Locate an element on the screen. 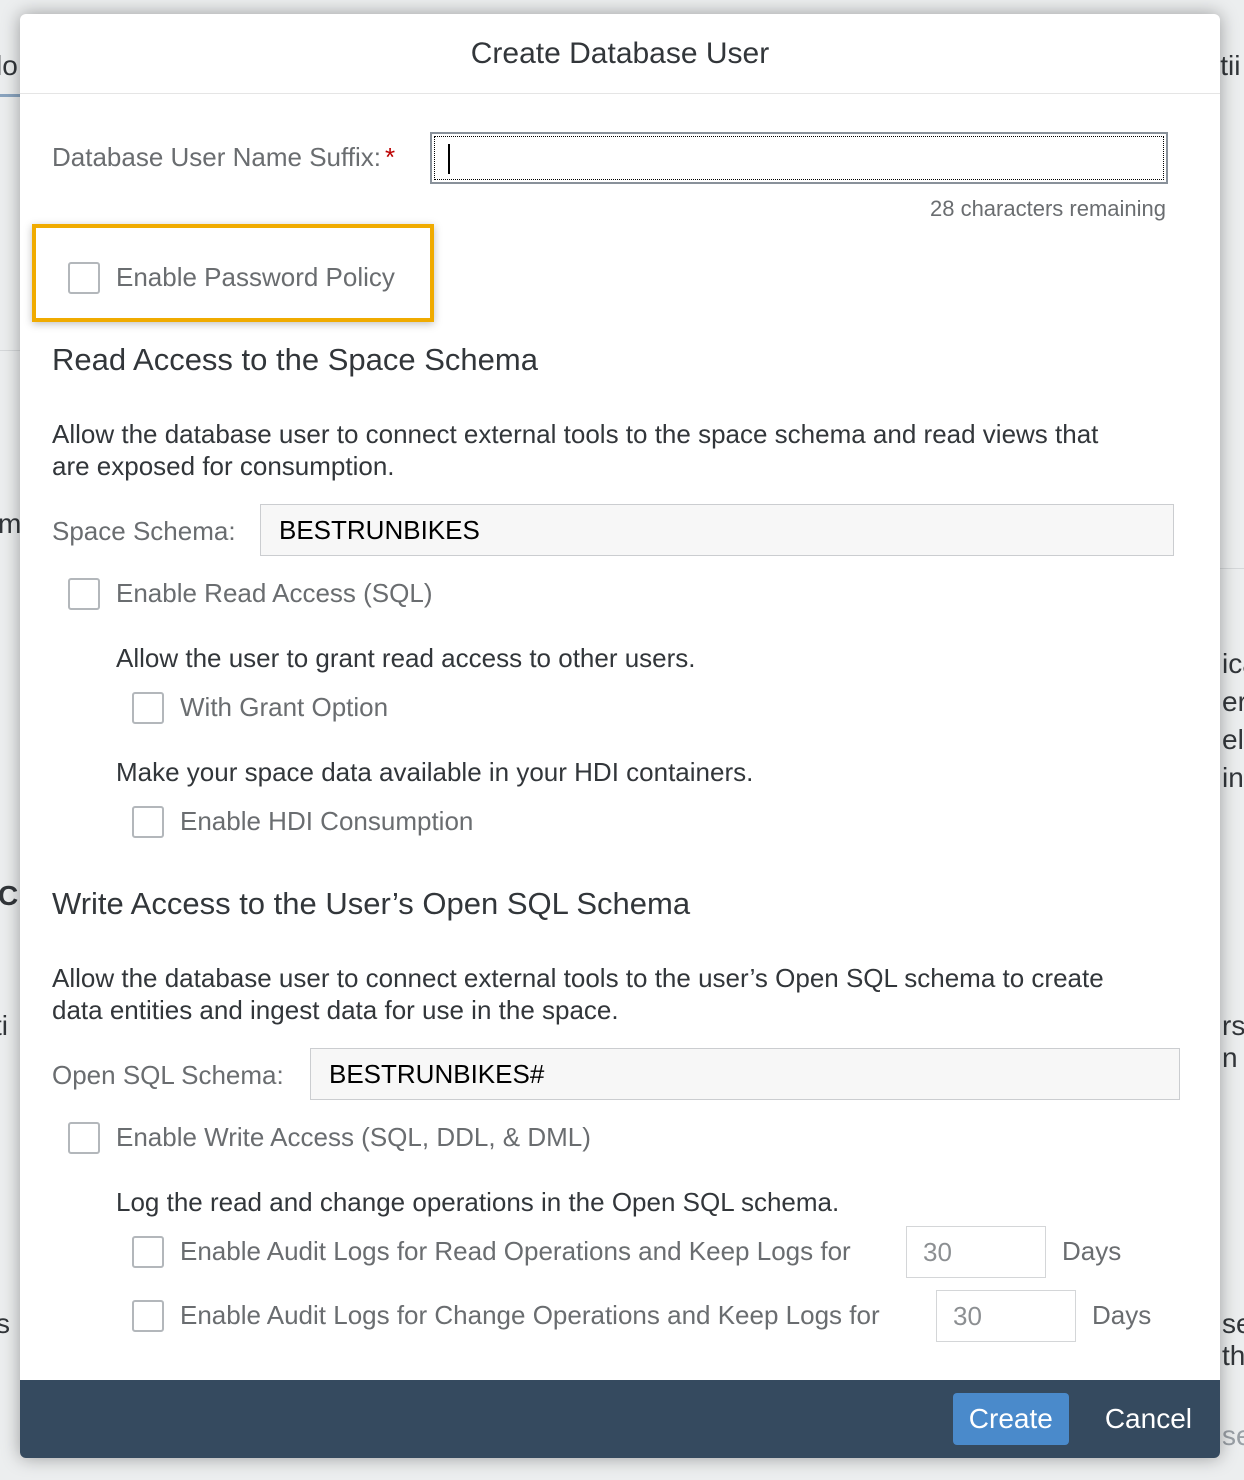 The image size is (1244, 1480). space-schema-label: Space Schema: is located at coordinates (144, 531).